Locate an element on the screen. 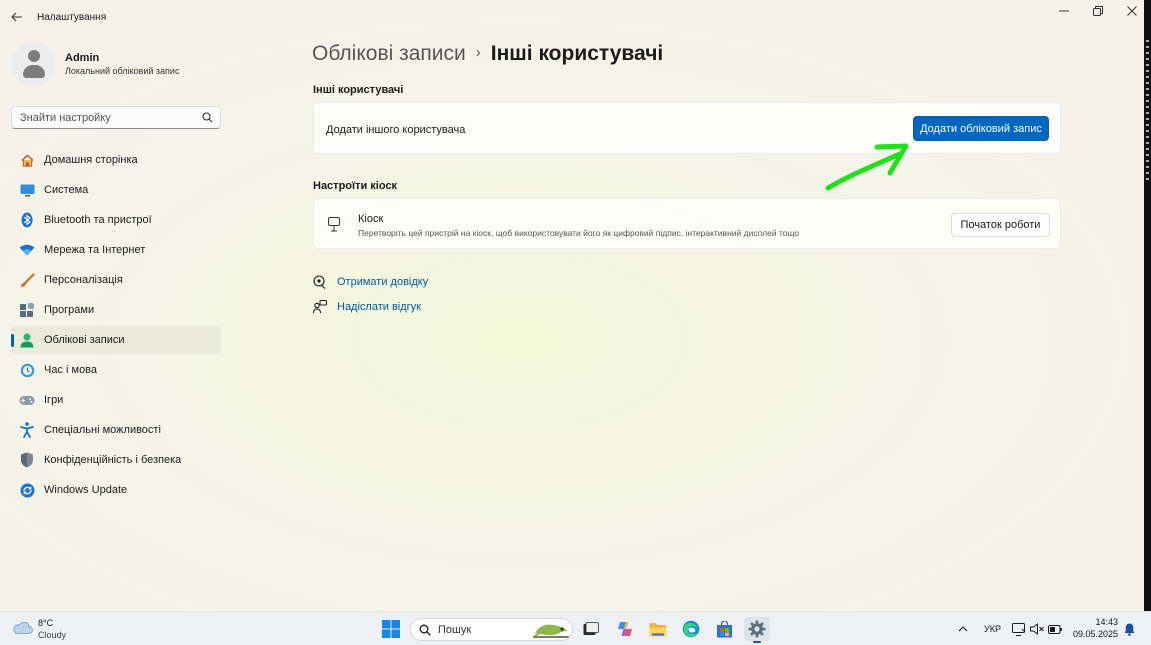 This screenshot has height=645, width=1151. settings-search is located at coordinates (116, 117).